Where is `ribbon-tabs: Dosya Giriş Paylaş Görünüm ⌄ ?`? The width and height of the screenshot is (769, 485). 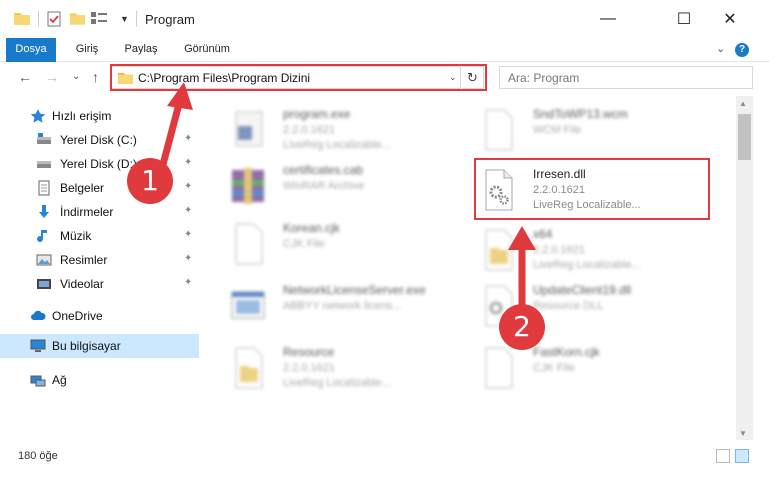
ribbon-tabs: Dosya Giriş Paylaş Görünüm ⌄ ? is located at coordinates (384, 50).